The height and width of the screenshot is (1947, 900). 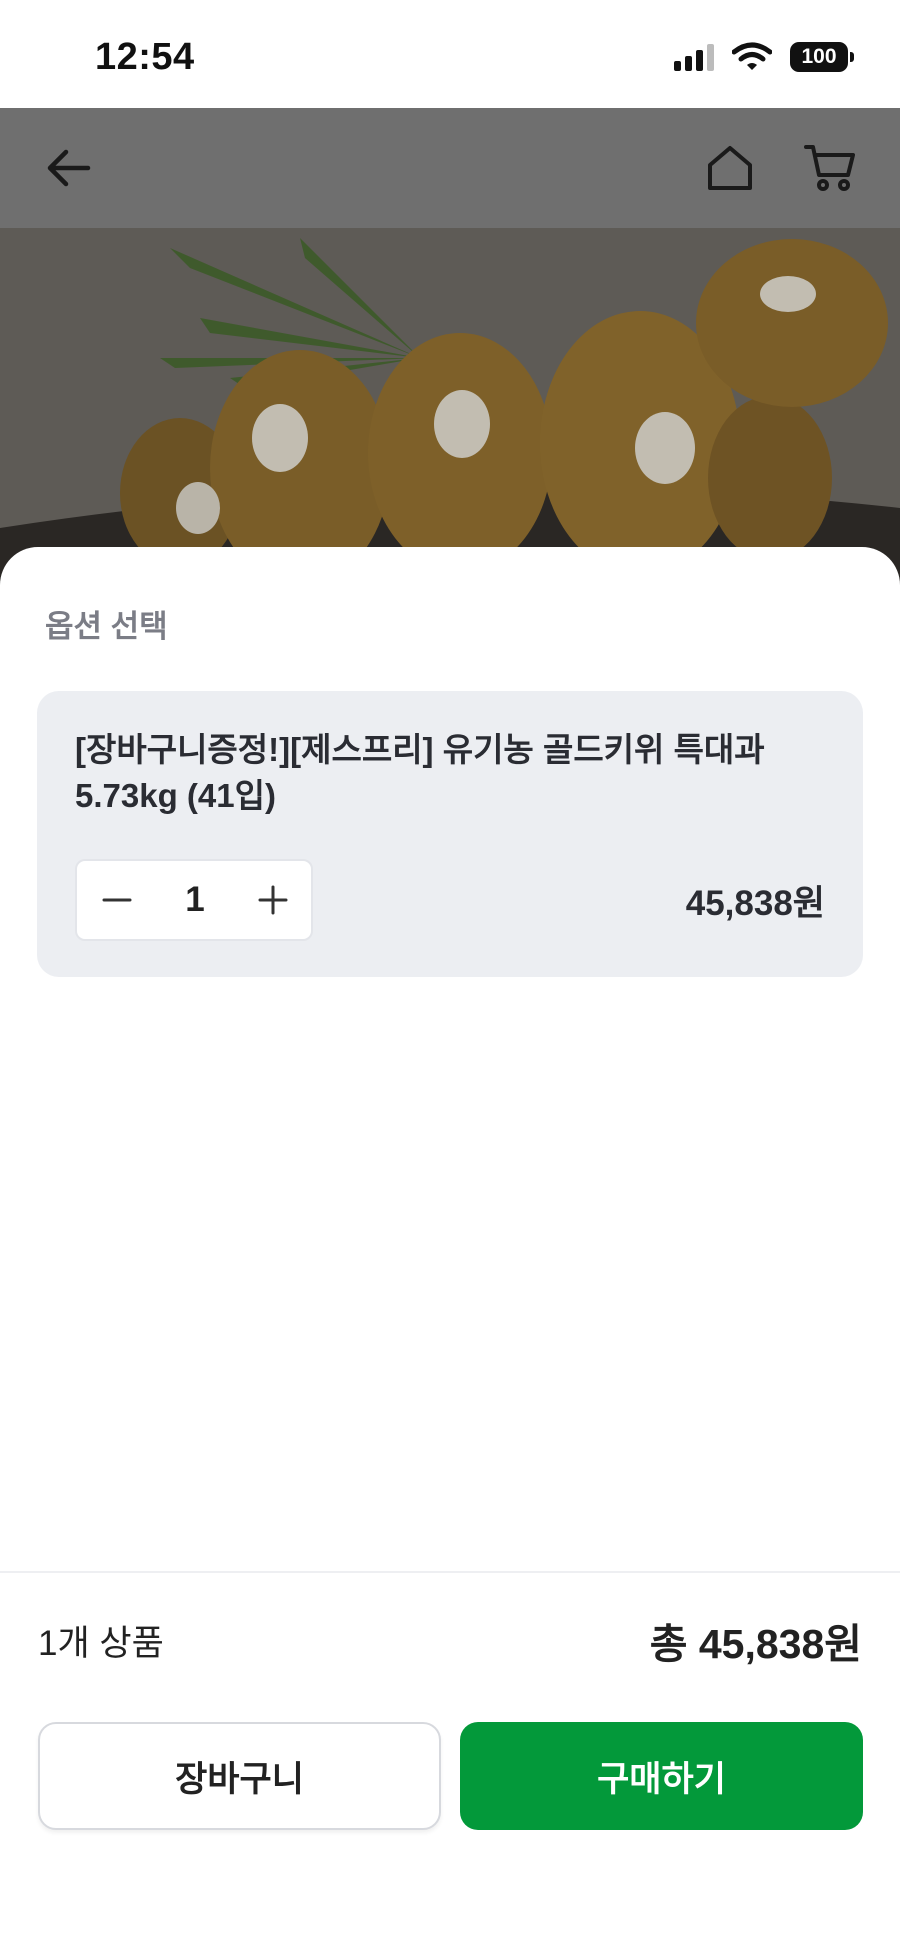 I want to click on battery-level: 100, so click(x=819, y=56).